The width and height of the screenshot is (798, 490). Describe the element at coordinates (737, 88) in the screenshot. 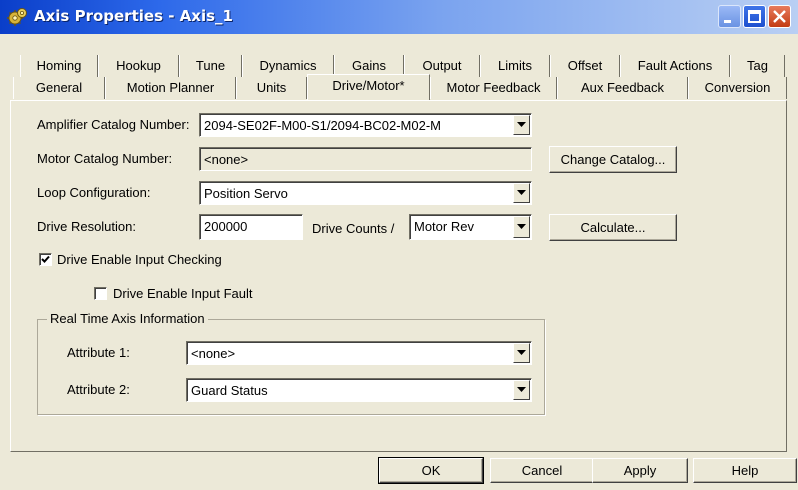

I see `tab-conversion: Conversion` at that location.